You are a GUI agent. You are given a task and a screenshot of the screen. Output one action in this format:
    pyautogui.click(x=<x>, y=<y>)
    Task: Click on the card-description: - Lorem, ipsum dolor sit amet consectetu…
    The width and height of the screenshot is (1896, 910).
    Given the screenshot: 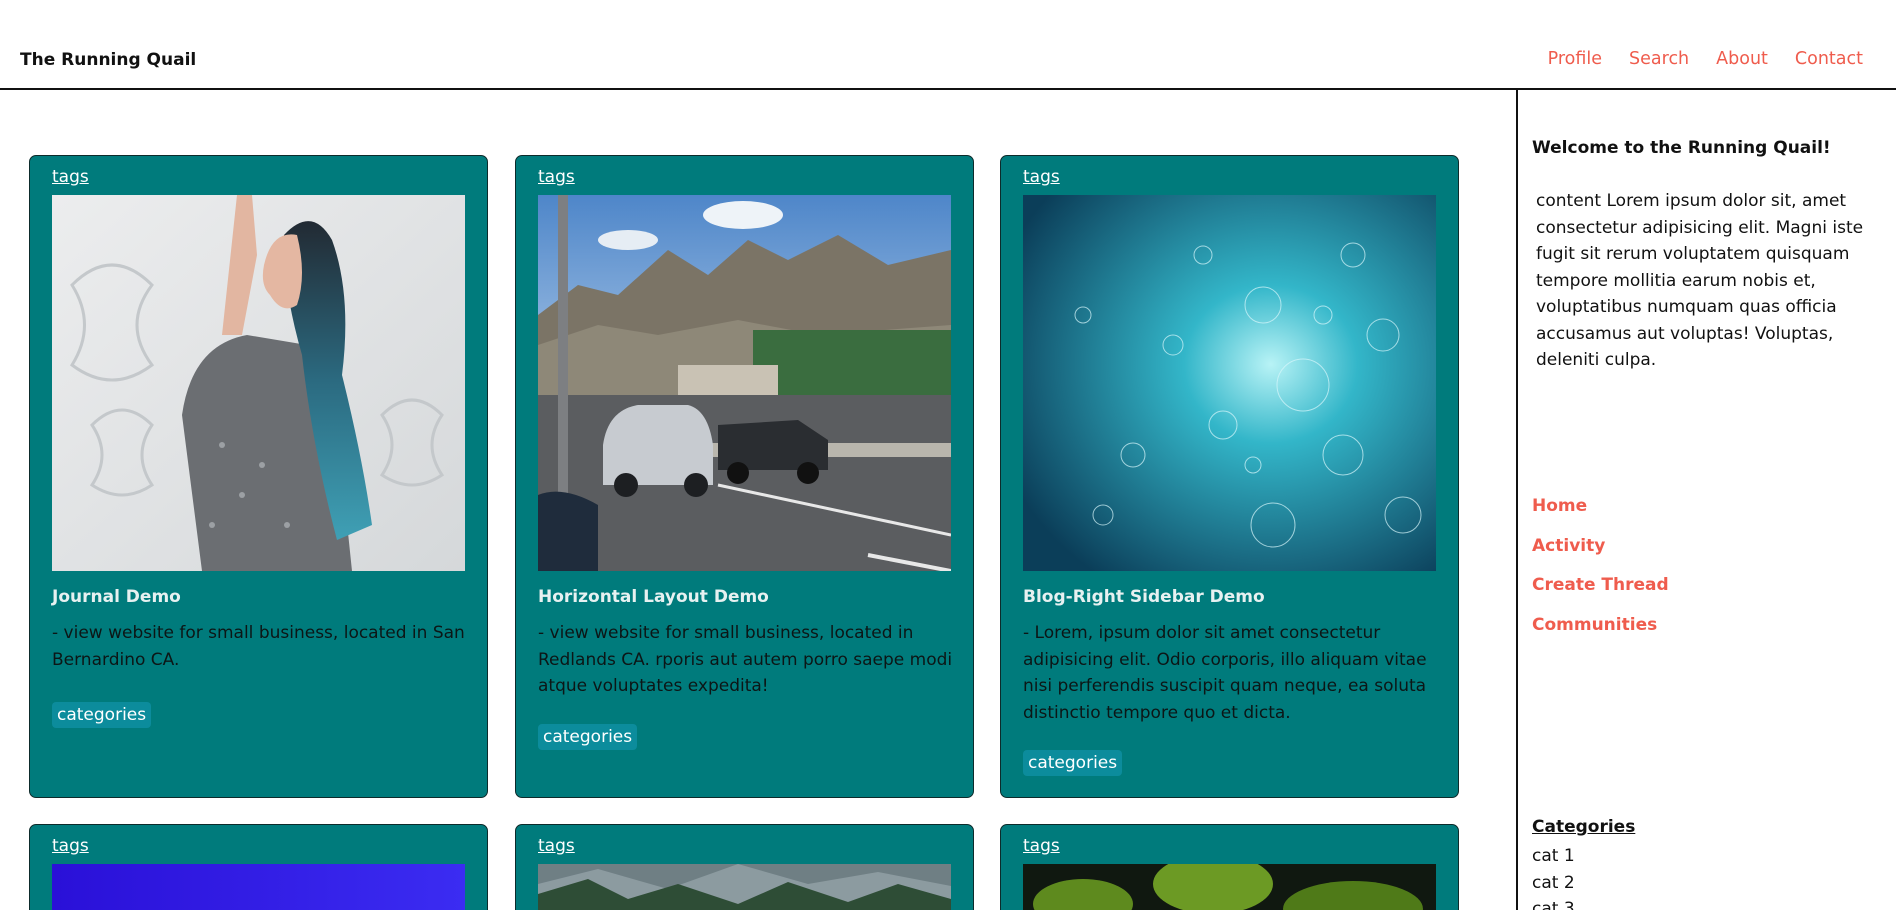 What is the action you would take?
    pyautogui.click(x=1225, y=673)
    